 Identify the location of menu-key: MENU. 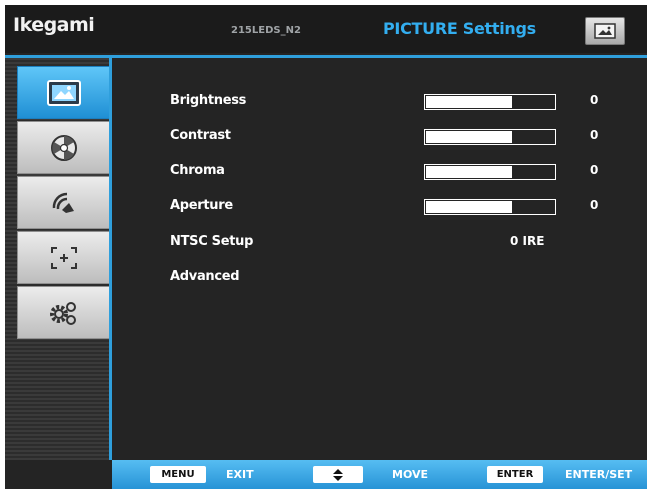
(178, 474).